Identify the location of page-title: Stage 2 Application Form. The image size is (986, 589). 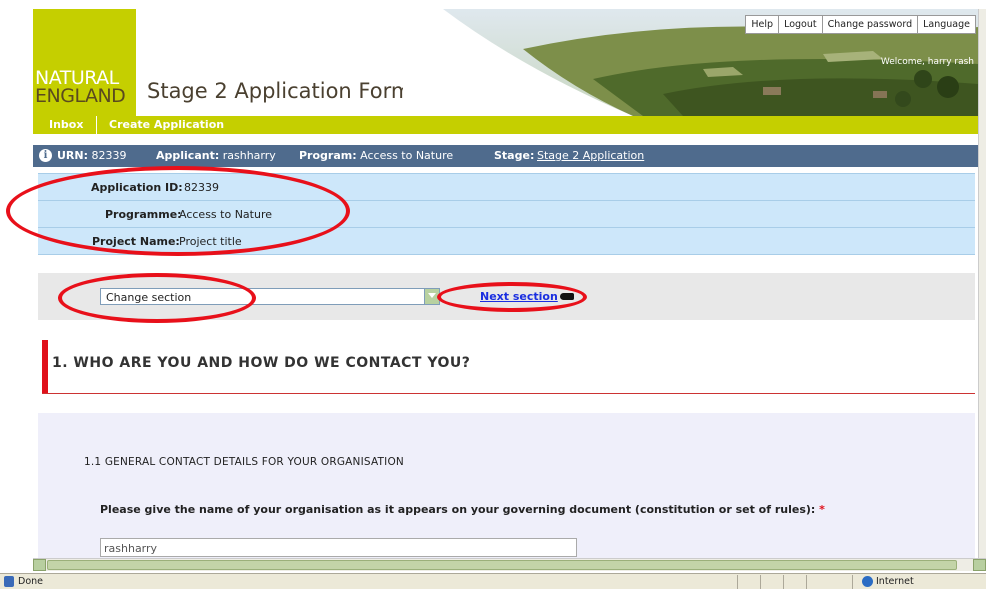
(279, 91).